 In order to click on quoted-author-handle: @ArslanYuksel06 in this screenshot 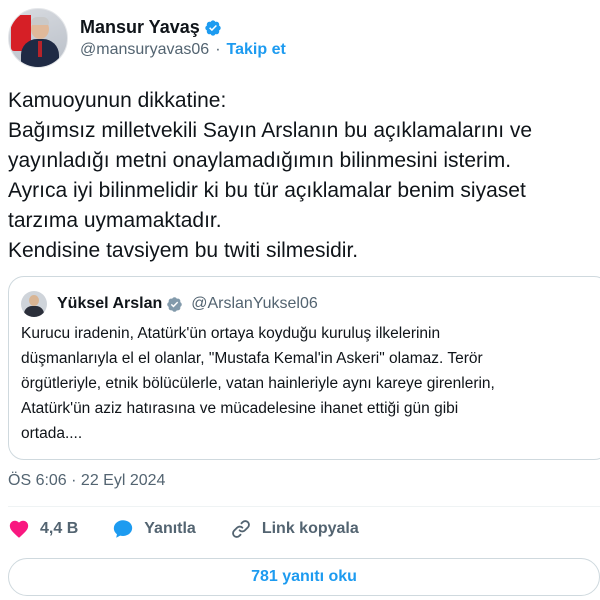, I will do `click(254, 303)`.